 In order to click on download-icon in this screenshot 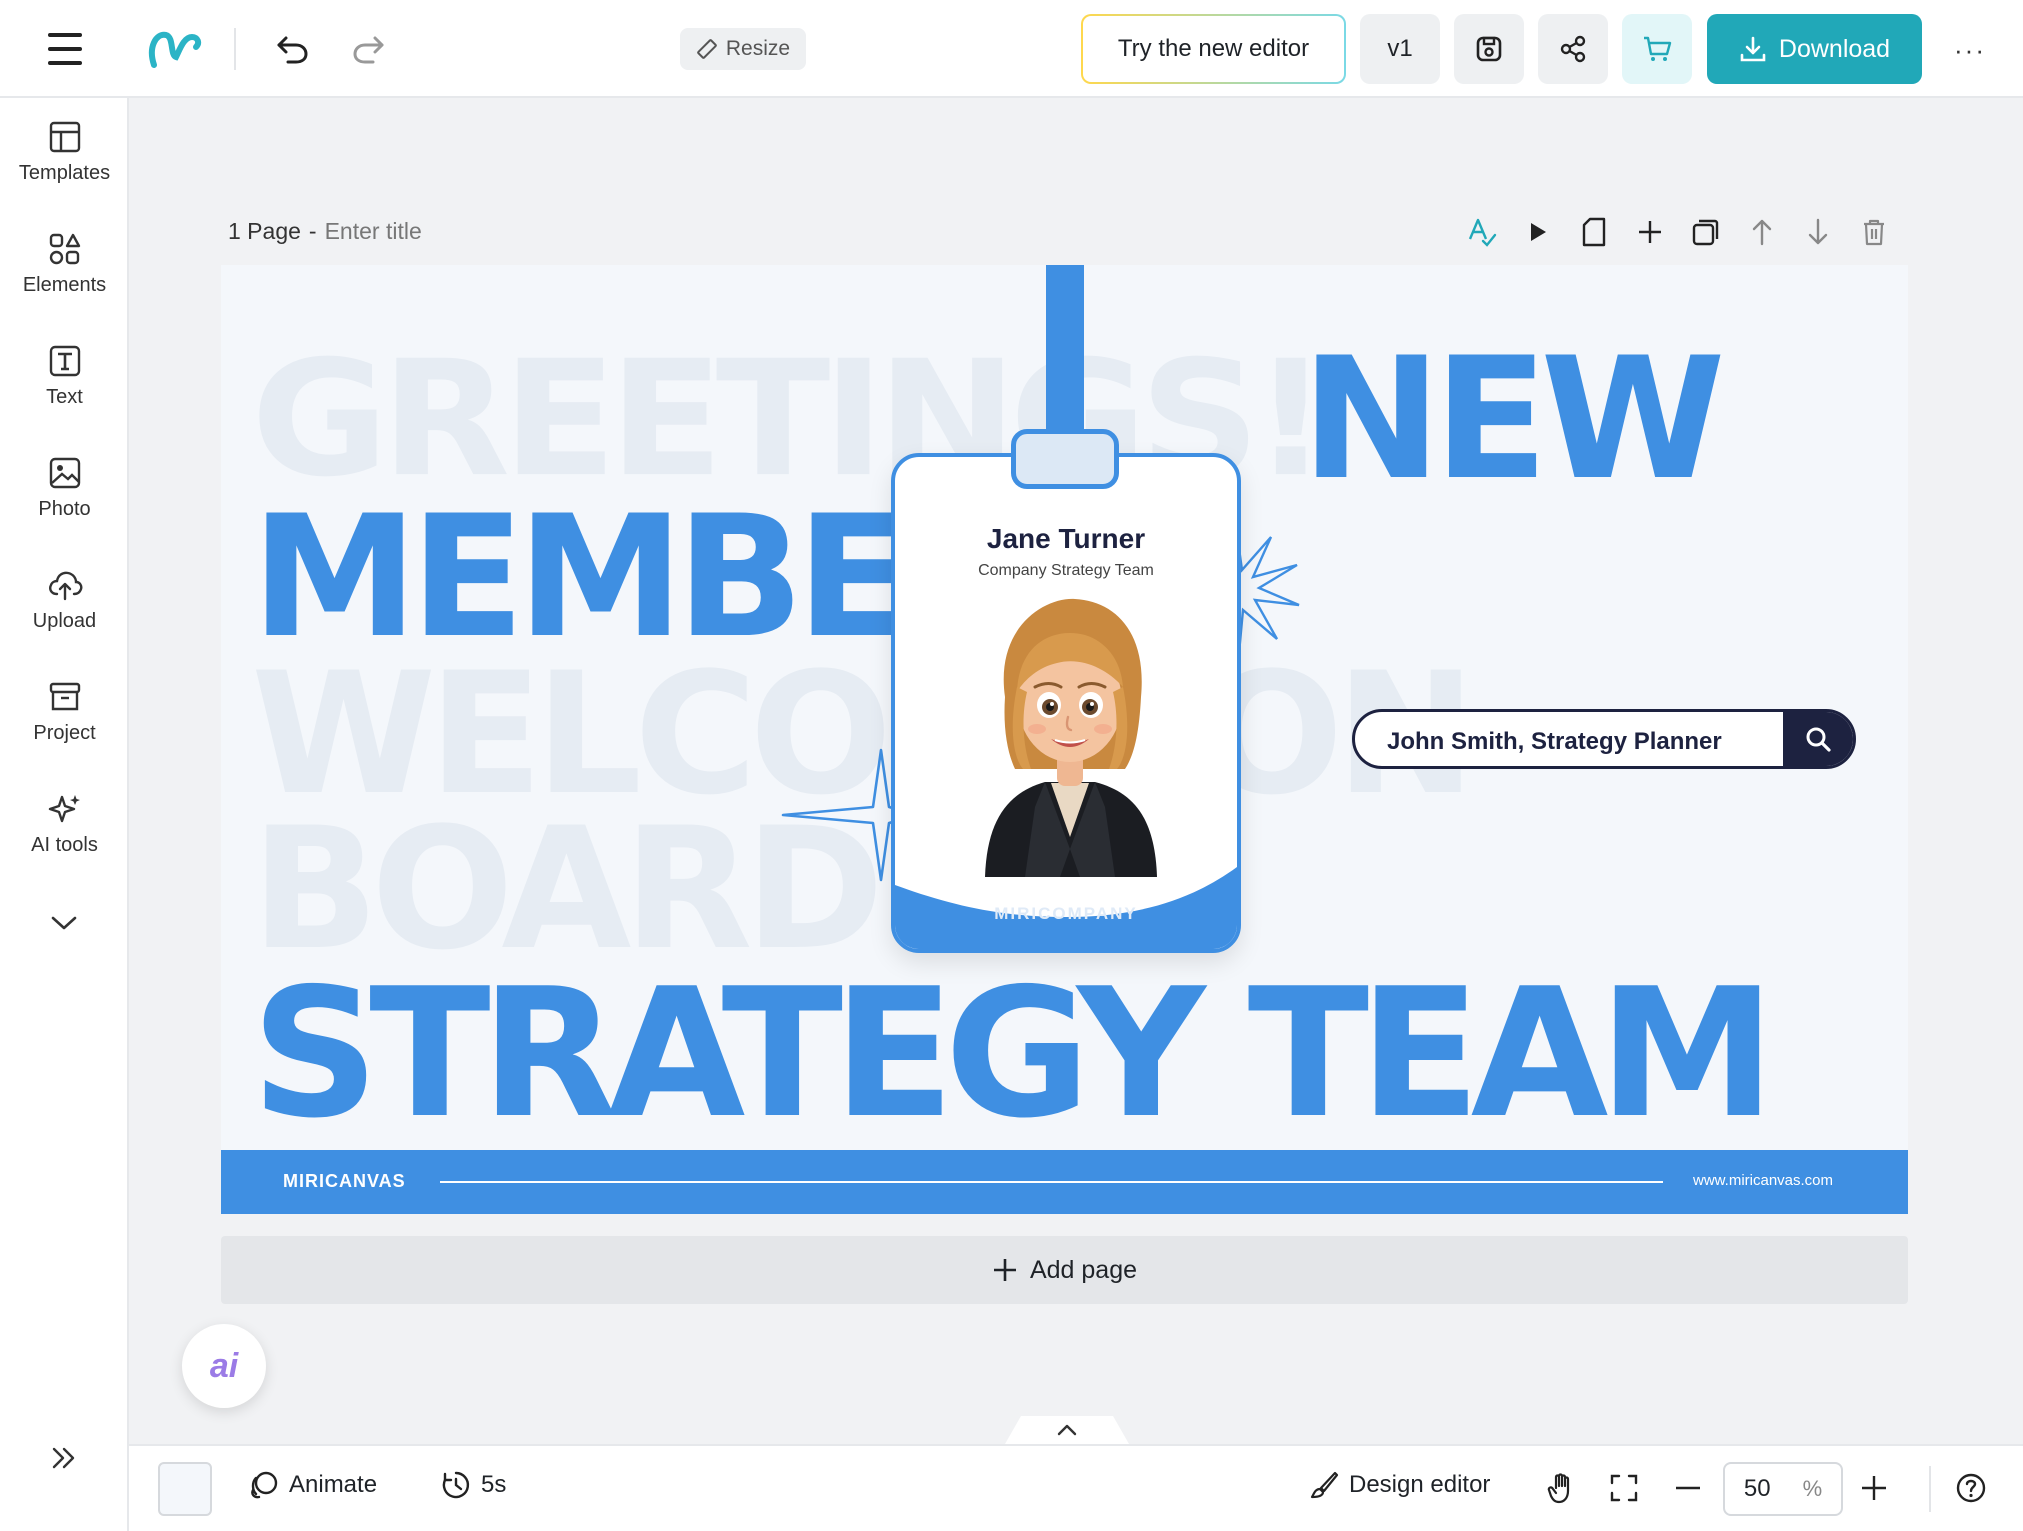, I will do `click(1753, 49)`.